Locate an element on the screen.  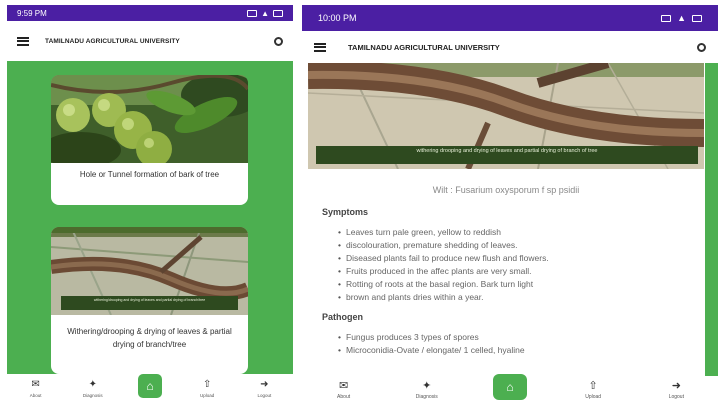
status-bar: 10:00 PM ▲ is located at coordinates (510, 18).